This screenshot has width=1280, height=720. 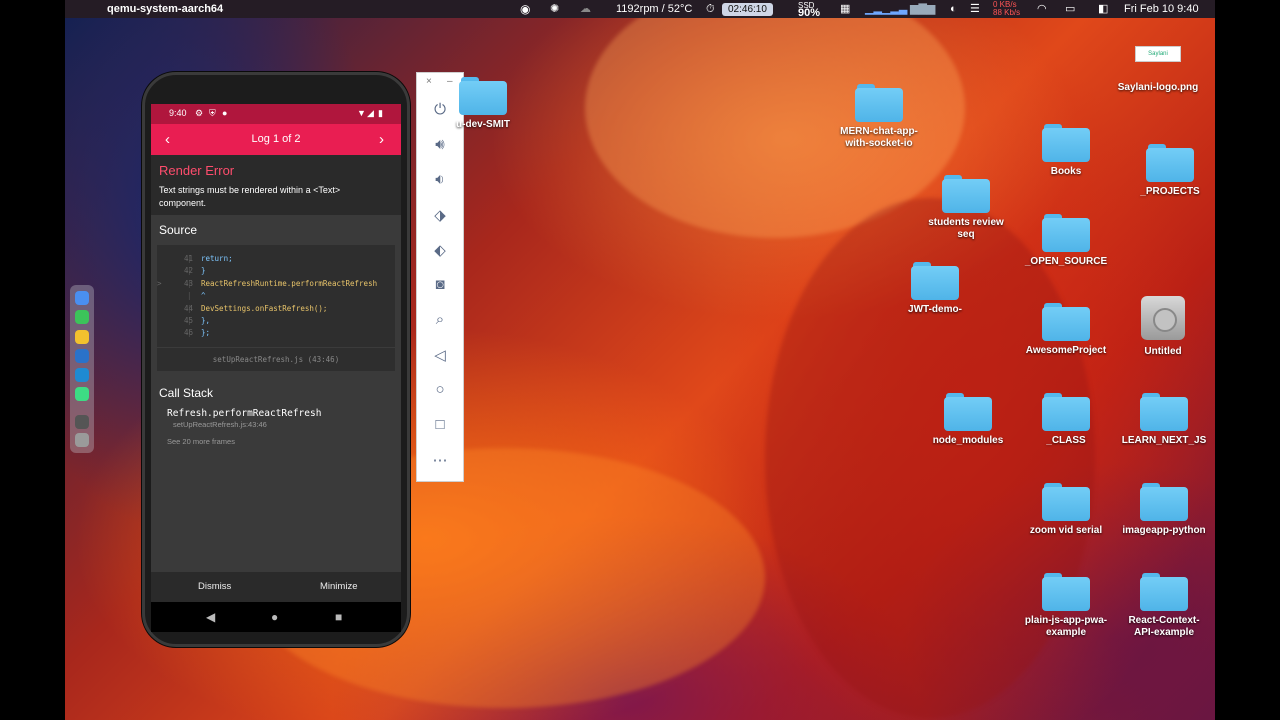 I want to click on control-center-icon: ◧, so click(x=1103, y=9).